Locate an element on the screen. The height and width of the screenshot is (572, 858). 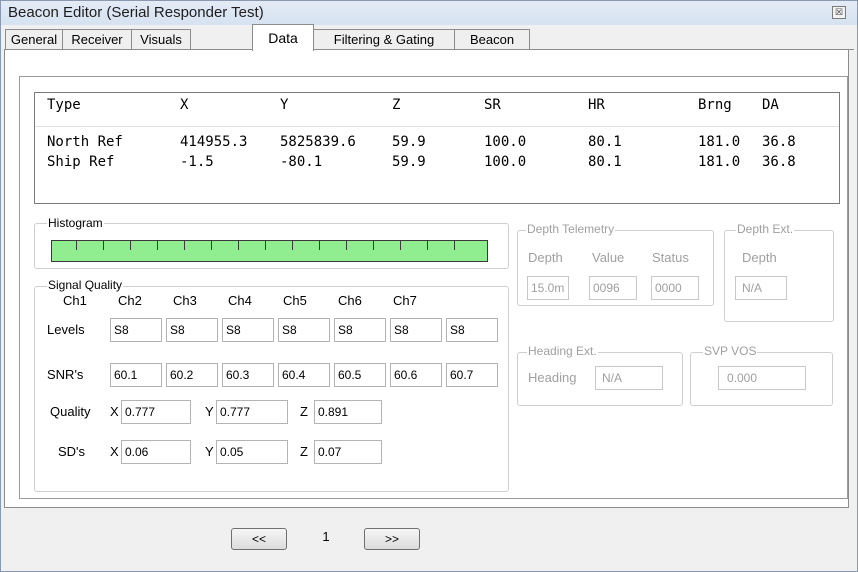
channel-header-7: Ch7 is located at coordinates (405, 300).